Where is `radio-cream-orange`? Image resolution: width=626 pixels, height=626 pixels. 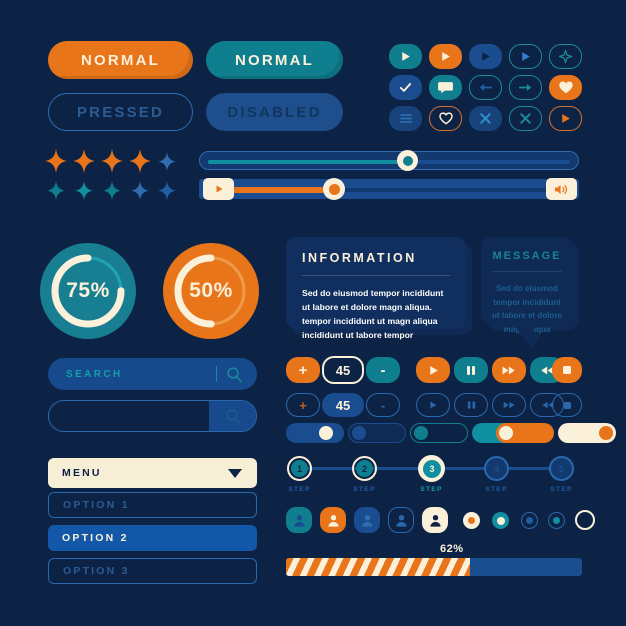 radio-cream-orange is located at coordinates (471, 520).